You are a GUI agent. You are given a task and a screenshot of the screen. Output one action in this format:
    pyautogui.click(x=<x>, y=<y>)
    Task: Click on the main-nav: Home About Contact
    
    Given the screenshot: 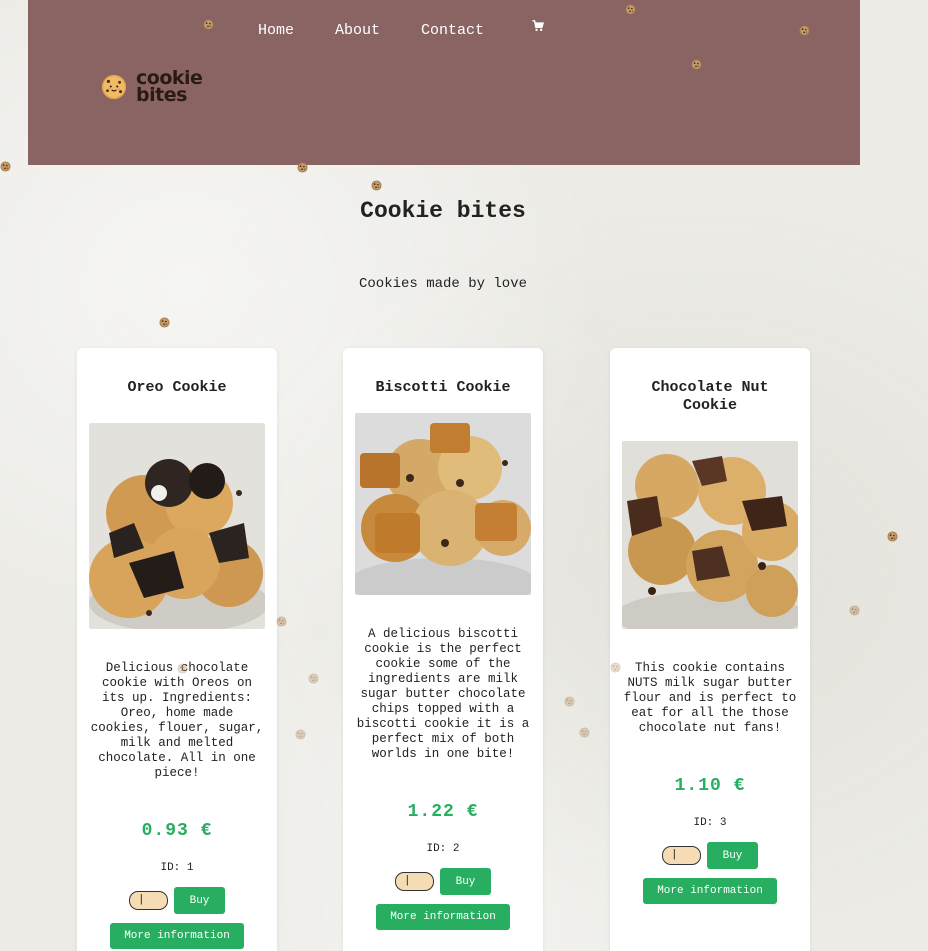 What is the action you would take?
    pyautogui.click(x=391, y=30)
    